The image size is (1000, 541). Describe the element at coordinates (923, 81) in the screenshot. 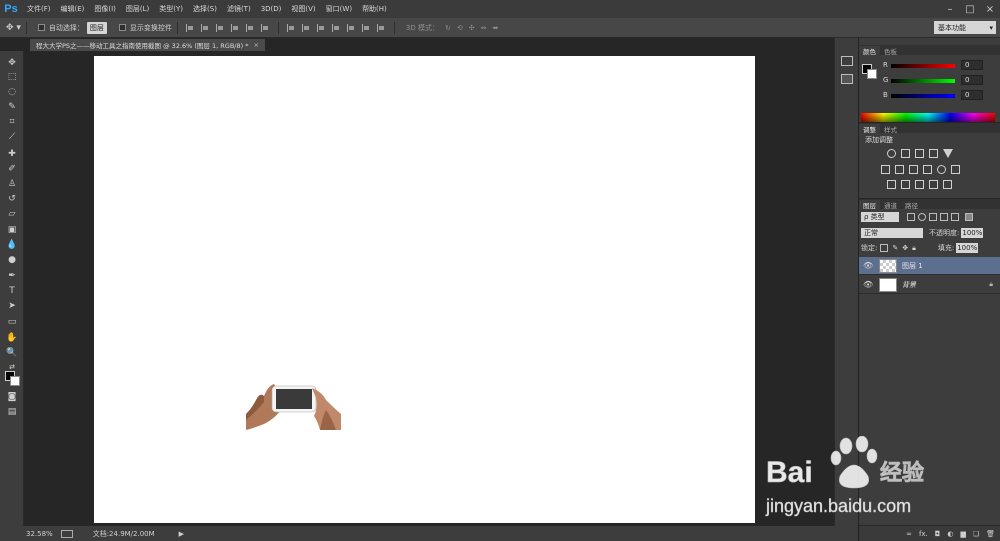

I see `green-channel-slider` at that location.